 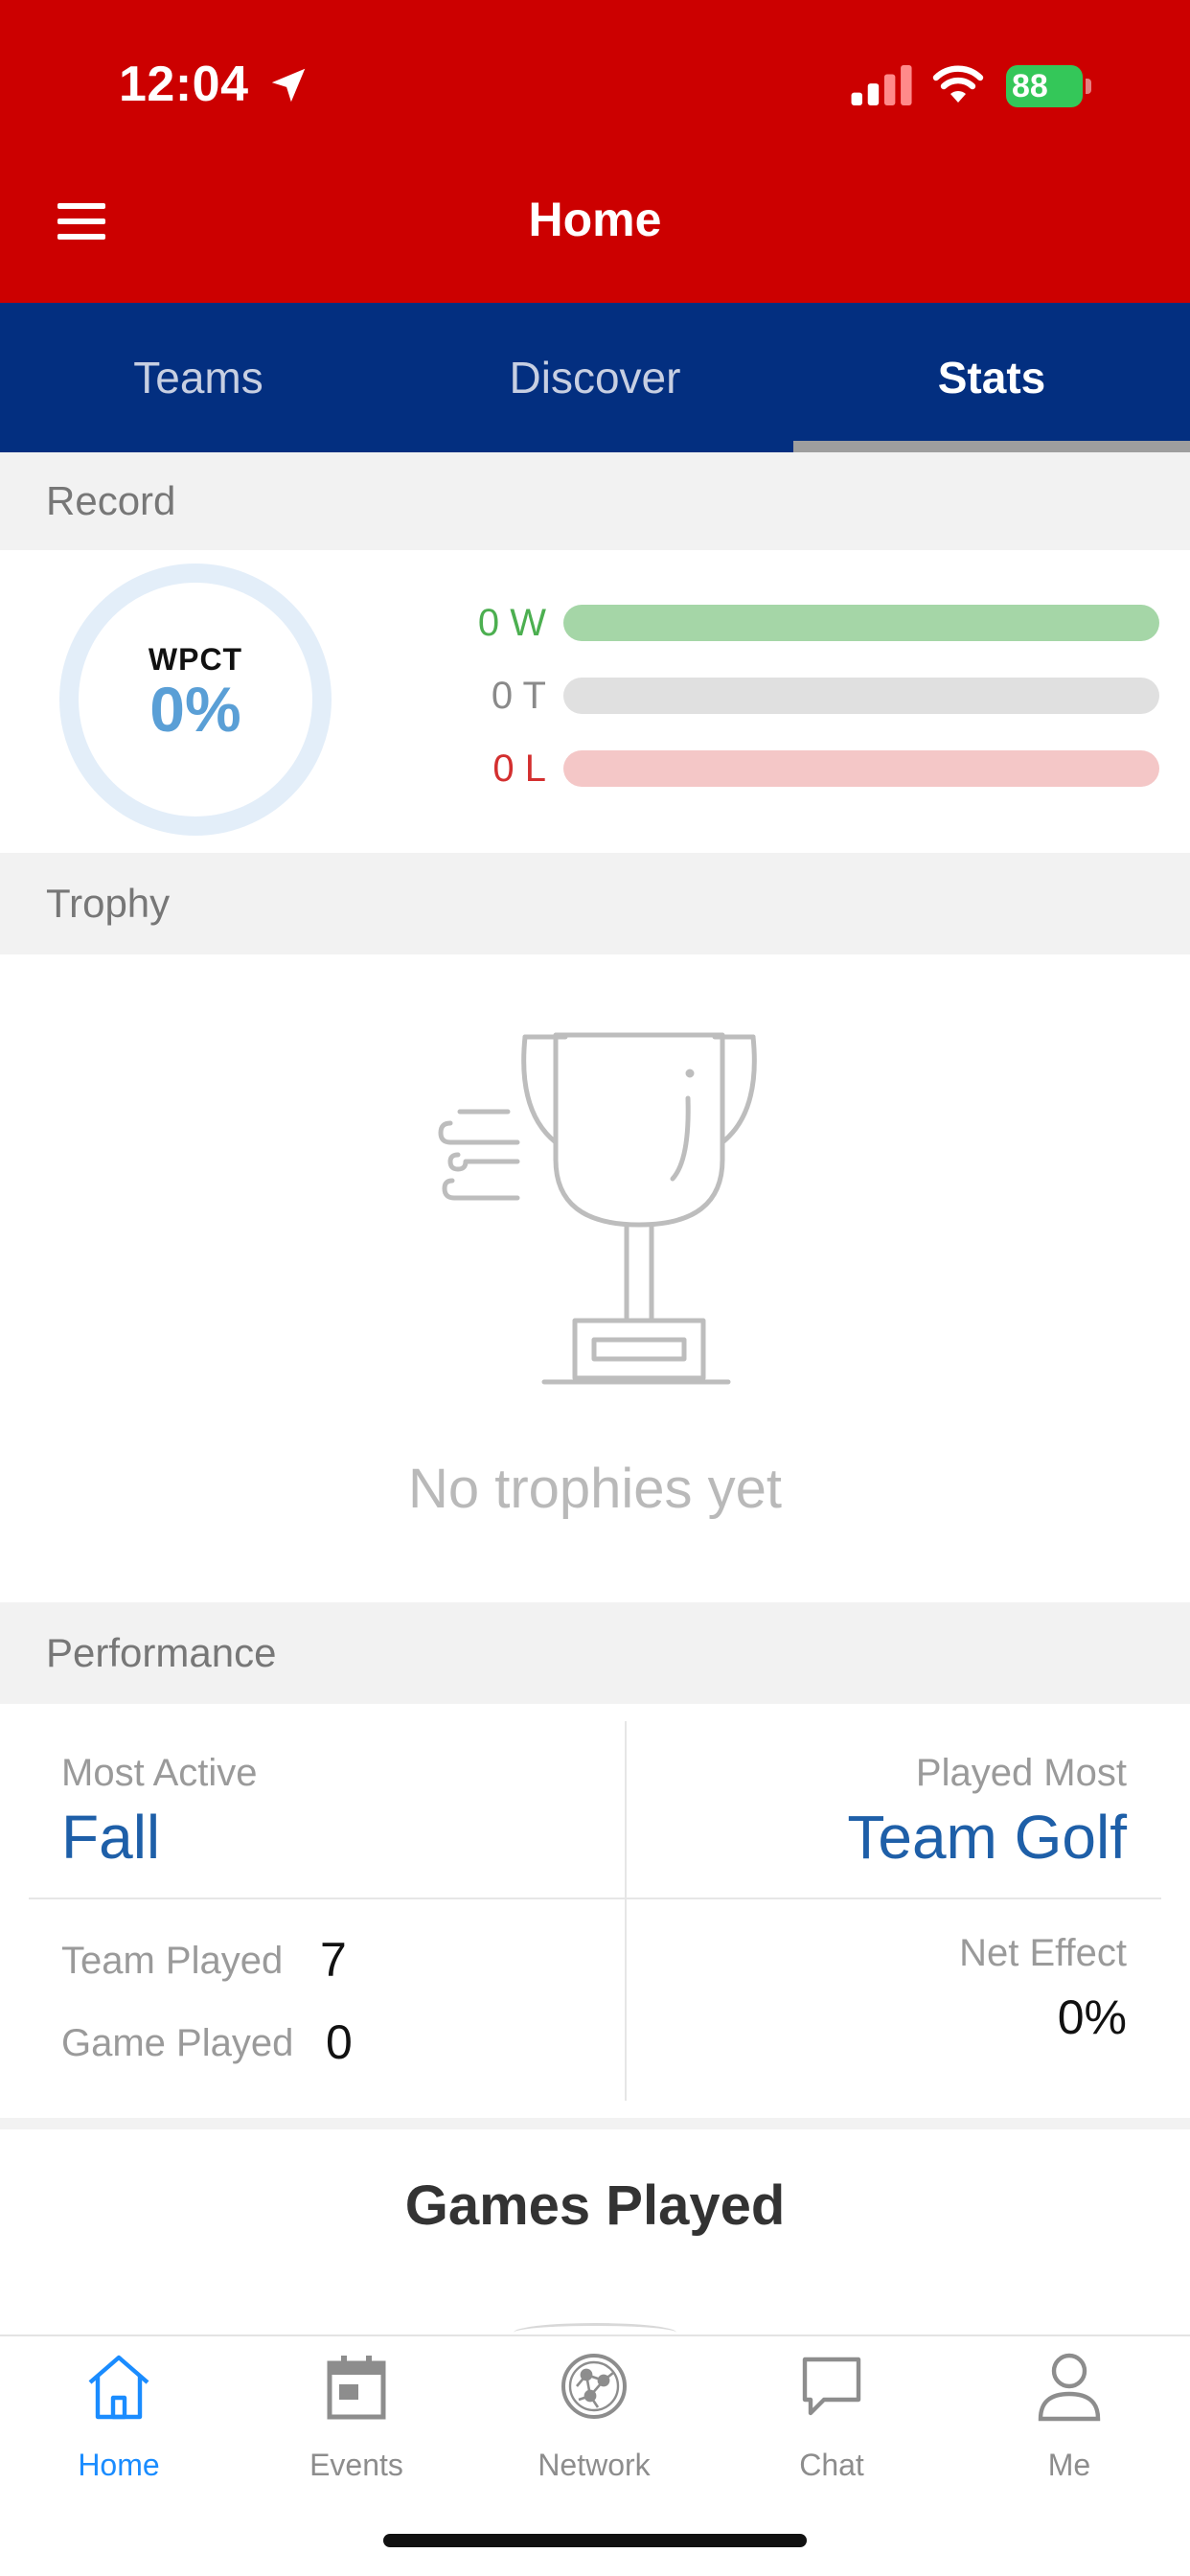 I want to click on games-played-title: Games Played, so click(x=595, y=2205).